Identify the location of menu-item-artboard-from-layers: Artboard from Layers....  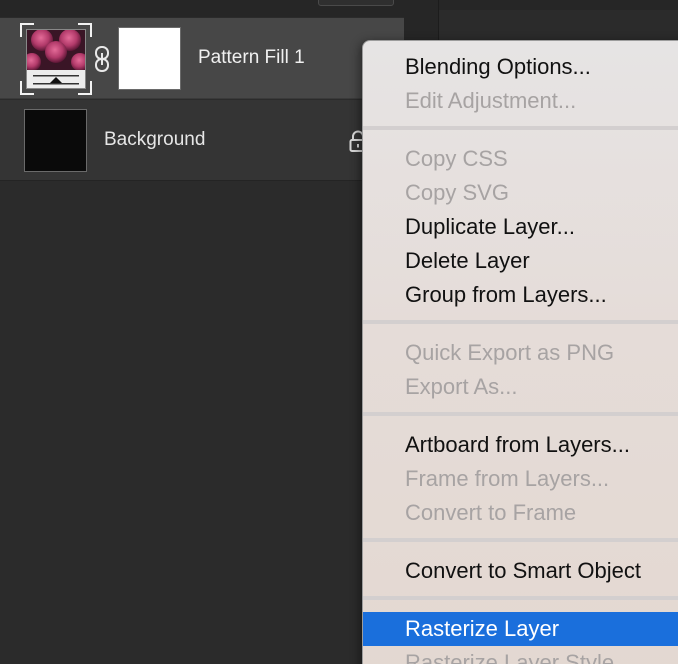
(520, 445).